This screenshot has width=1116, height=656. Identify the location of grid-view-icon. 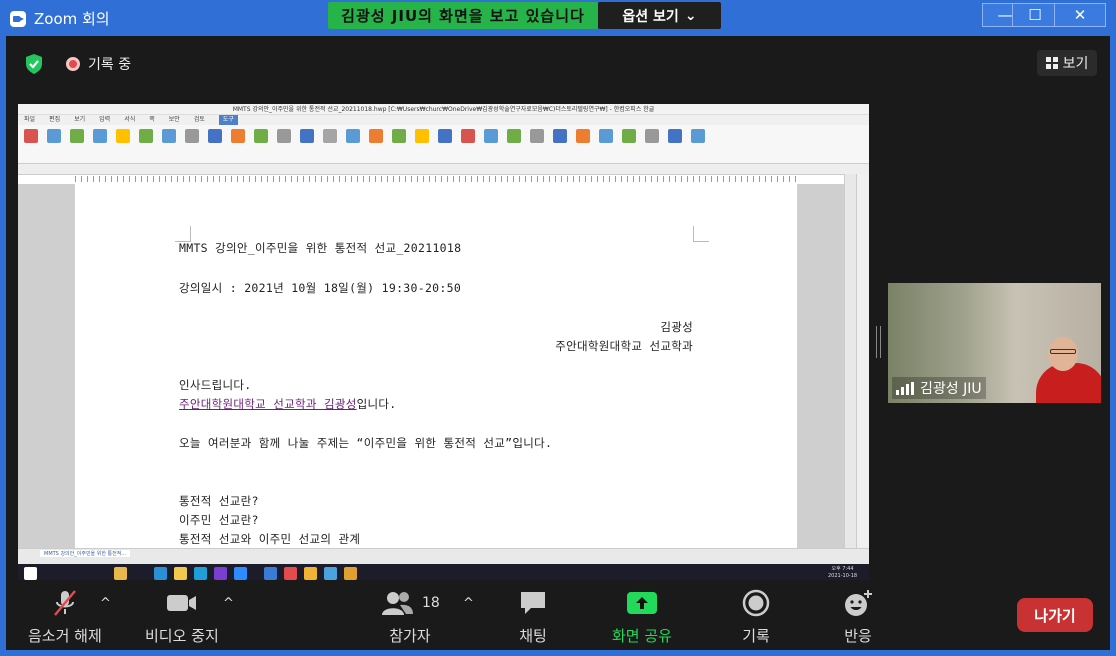
(1051, 63).